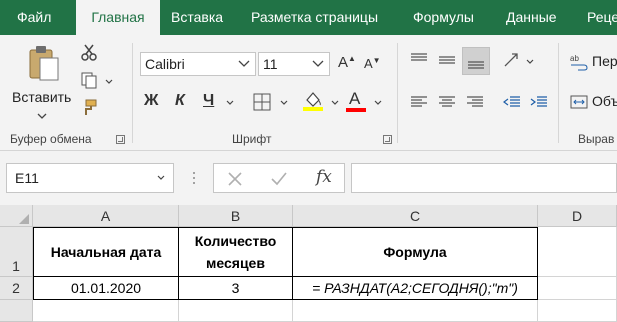  Describe the element at coordinates (356, 110) in the screenshot. I see `font-color-swatch` at that location.